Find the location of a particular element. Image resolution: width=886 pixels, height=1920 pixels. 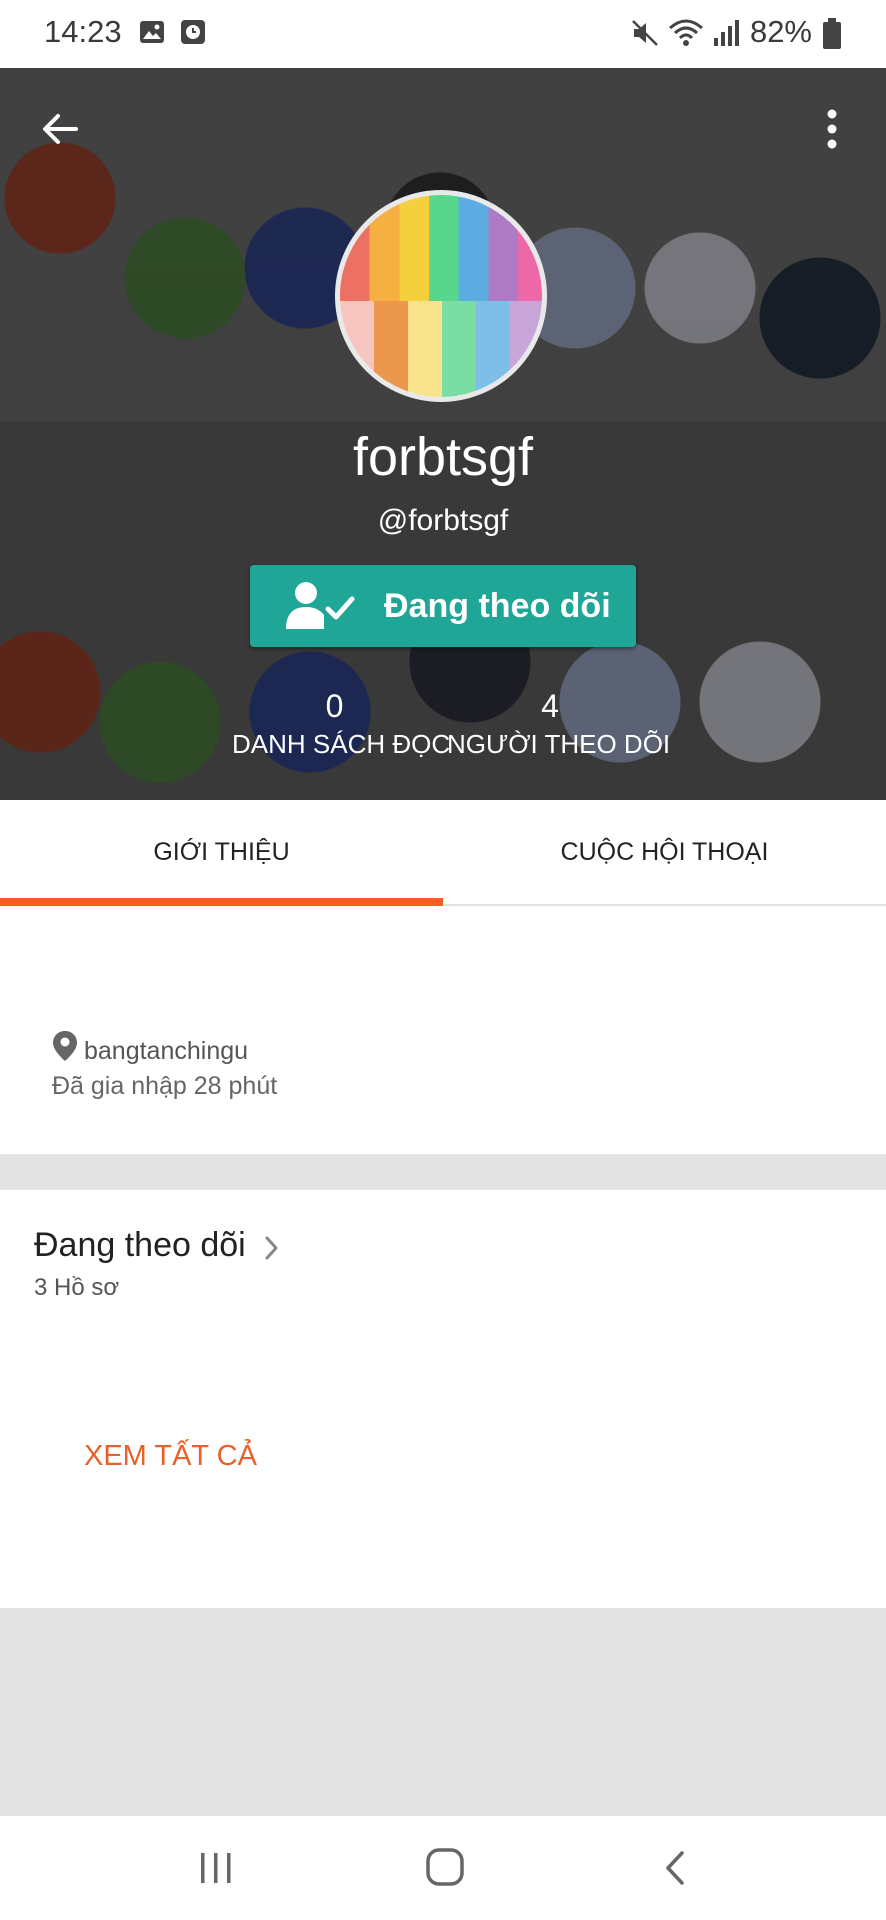

profile-handle: @forbtsgf is located at coordinates (443, 520).